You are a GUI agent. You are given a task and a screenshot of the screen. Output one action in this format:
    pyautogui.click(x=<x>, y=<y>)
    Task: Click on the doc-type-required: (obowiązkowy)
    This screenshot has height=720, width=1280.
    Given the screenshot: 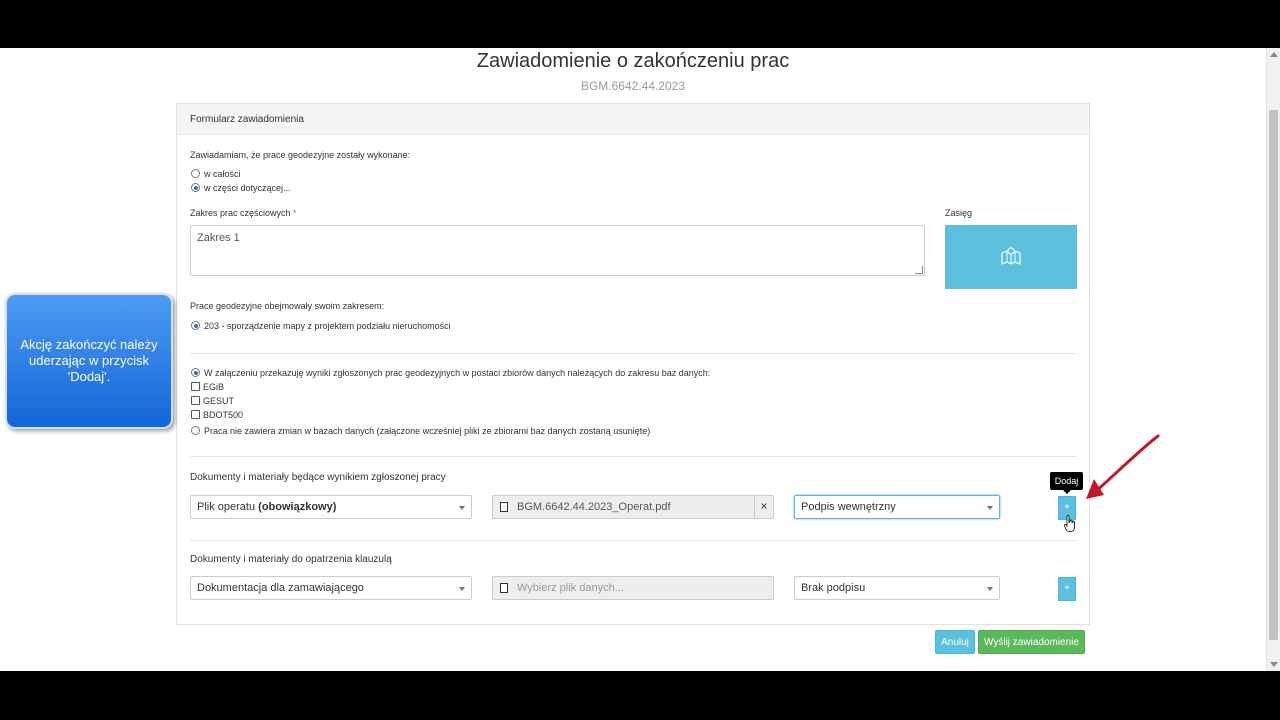 What is the action you would take?
    pyautogui.click(x=297, y=507)
    